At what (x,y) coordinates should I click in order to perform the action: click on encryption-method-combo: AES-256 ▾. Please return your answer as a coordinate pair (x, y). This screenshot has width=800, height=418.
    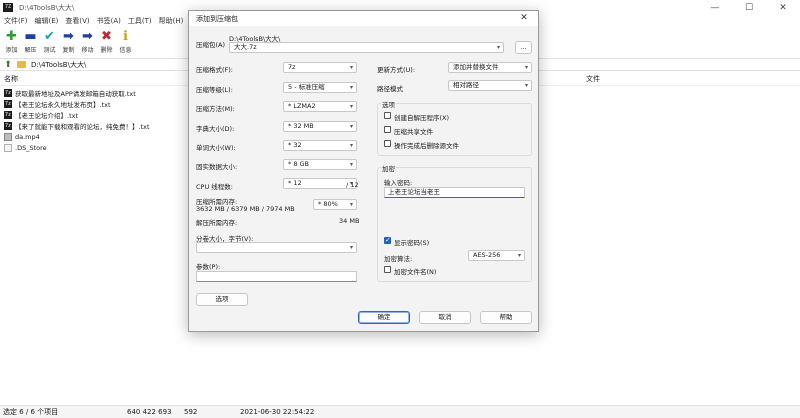
    Looking at the image, I should click on (496, 255).